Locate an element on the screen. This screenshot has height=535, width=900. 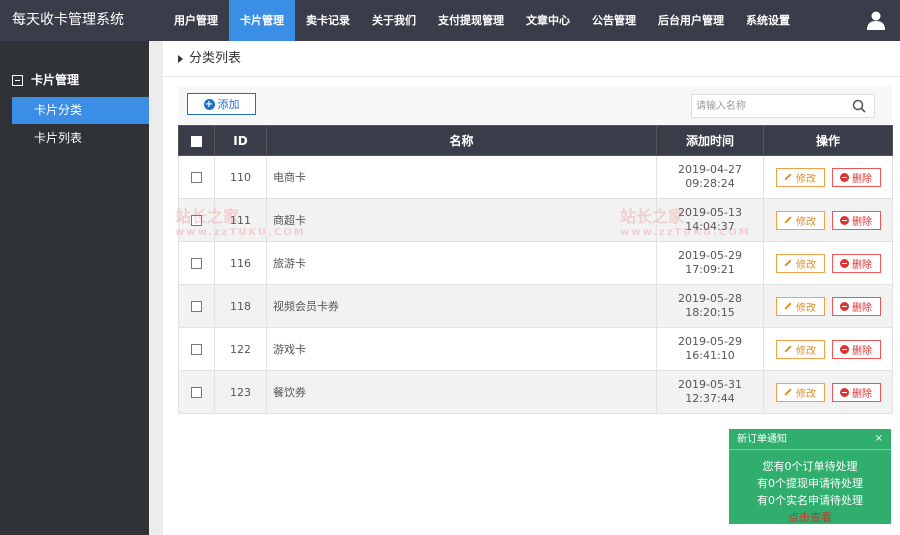
close-icon: × is located at coordinates (879, 438).